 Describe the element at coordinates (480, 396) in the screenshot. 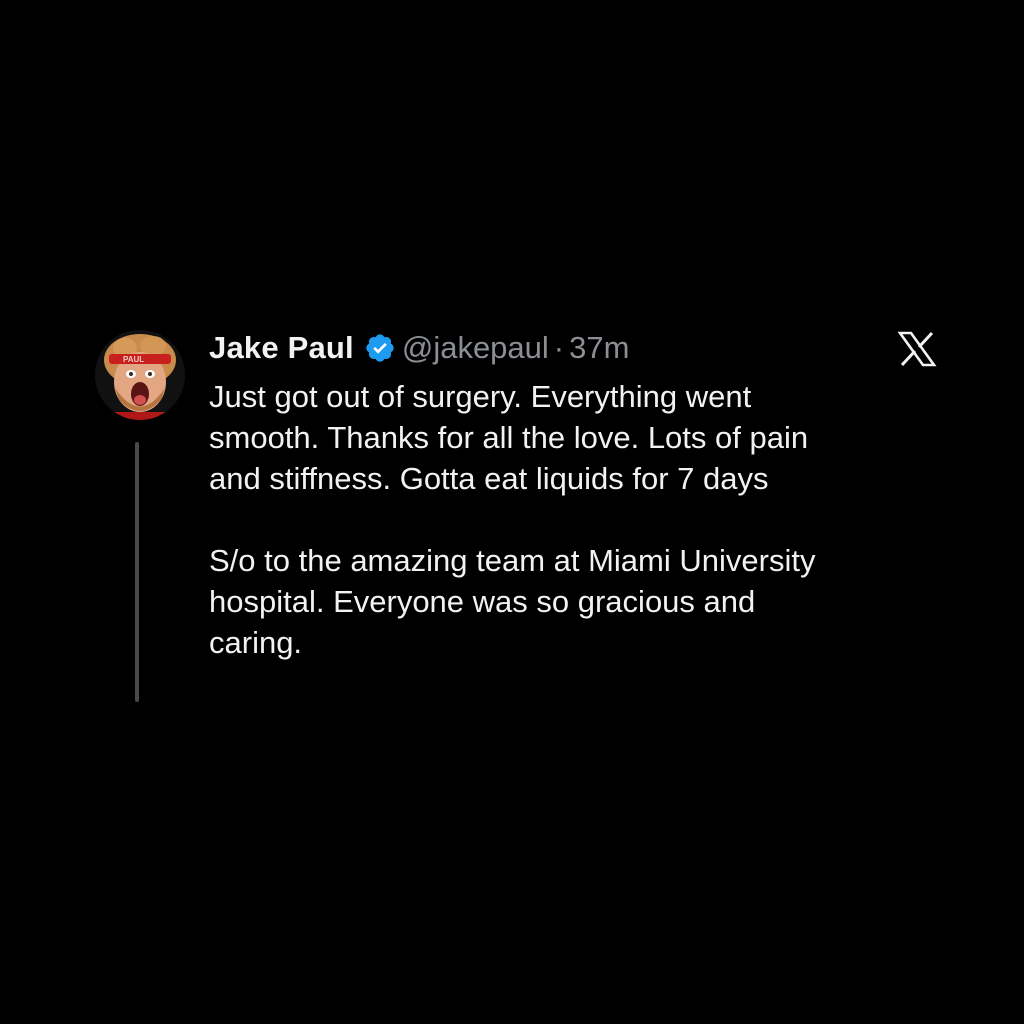

I see `tweet-line: Just got out of surgery. Everything went` at that location.